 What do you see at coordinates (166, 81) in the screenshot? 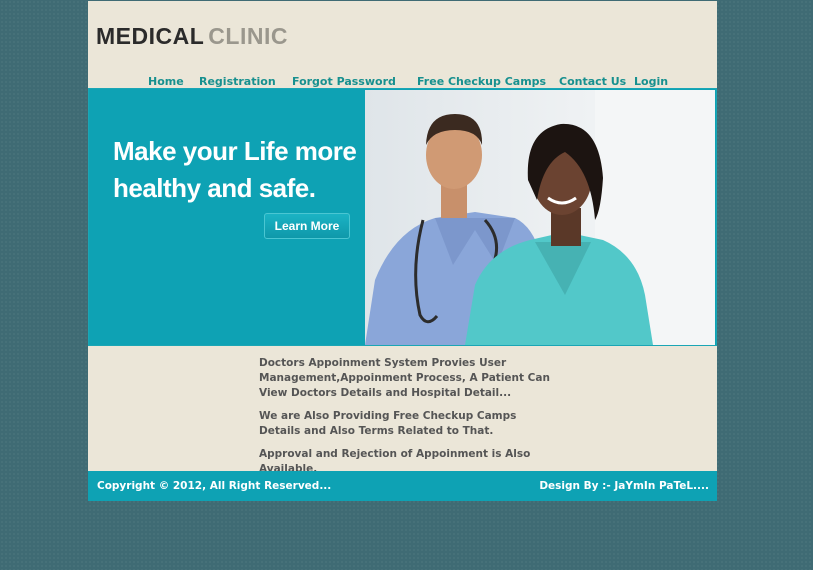
I see `nav-home-link: Home` at bounding box center [166, 81].